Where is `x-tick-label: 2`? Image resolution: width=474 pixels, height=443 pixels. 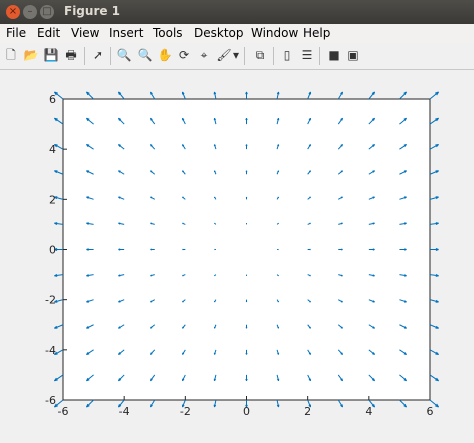
x-tick-label: 2 is located at coordinates (307, 411).